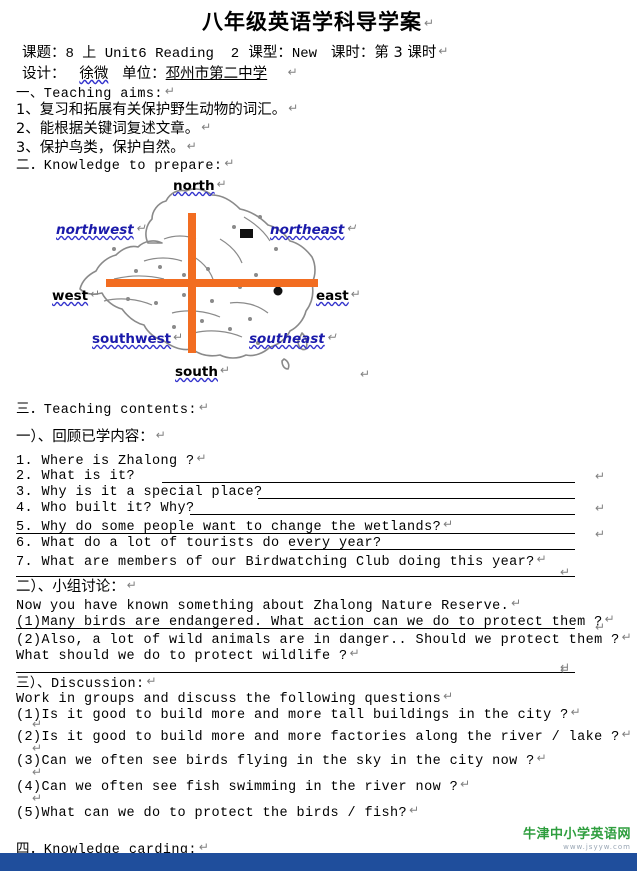  I want to click on unit-label: 单位：, so click(144, 74).